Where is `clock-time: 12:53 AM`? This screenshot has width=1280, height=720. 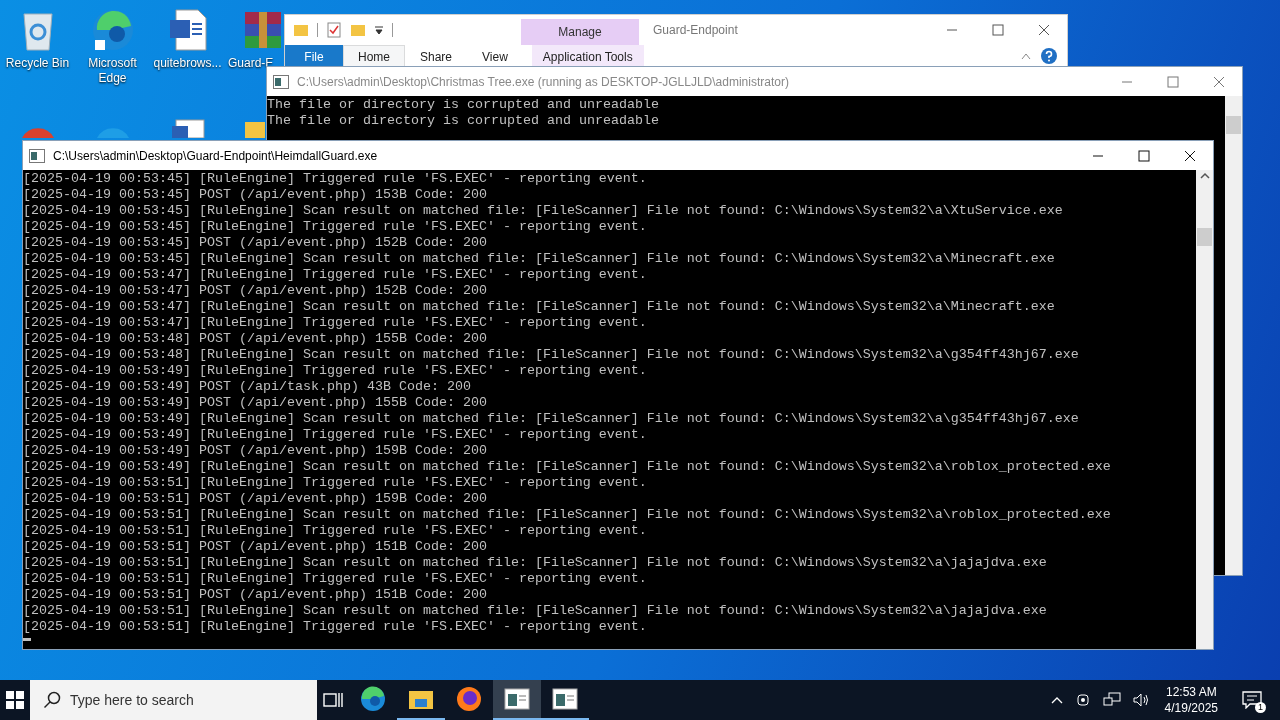 clock-time: 12:53 AM is located at coordinates (1191, 692).